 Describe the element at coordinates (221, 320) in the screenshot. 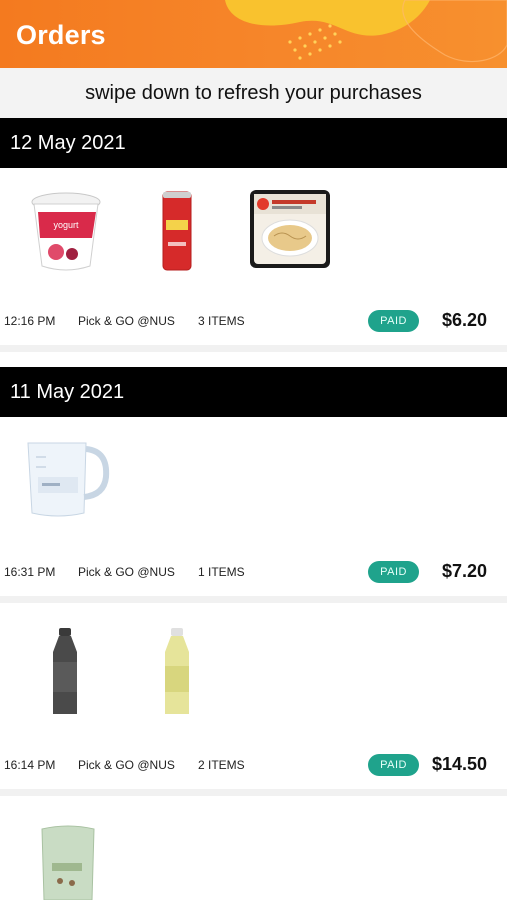

I see `item-count: 3 ITEMS` at that location.